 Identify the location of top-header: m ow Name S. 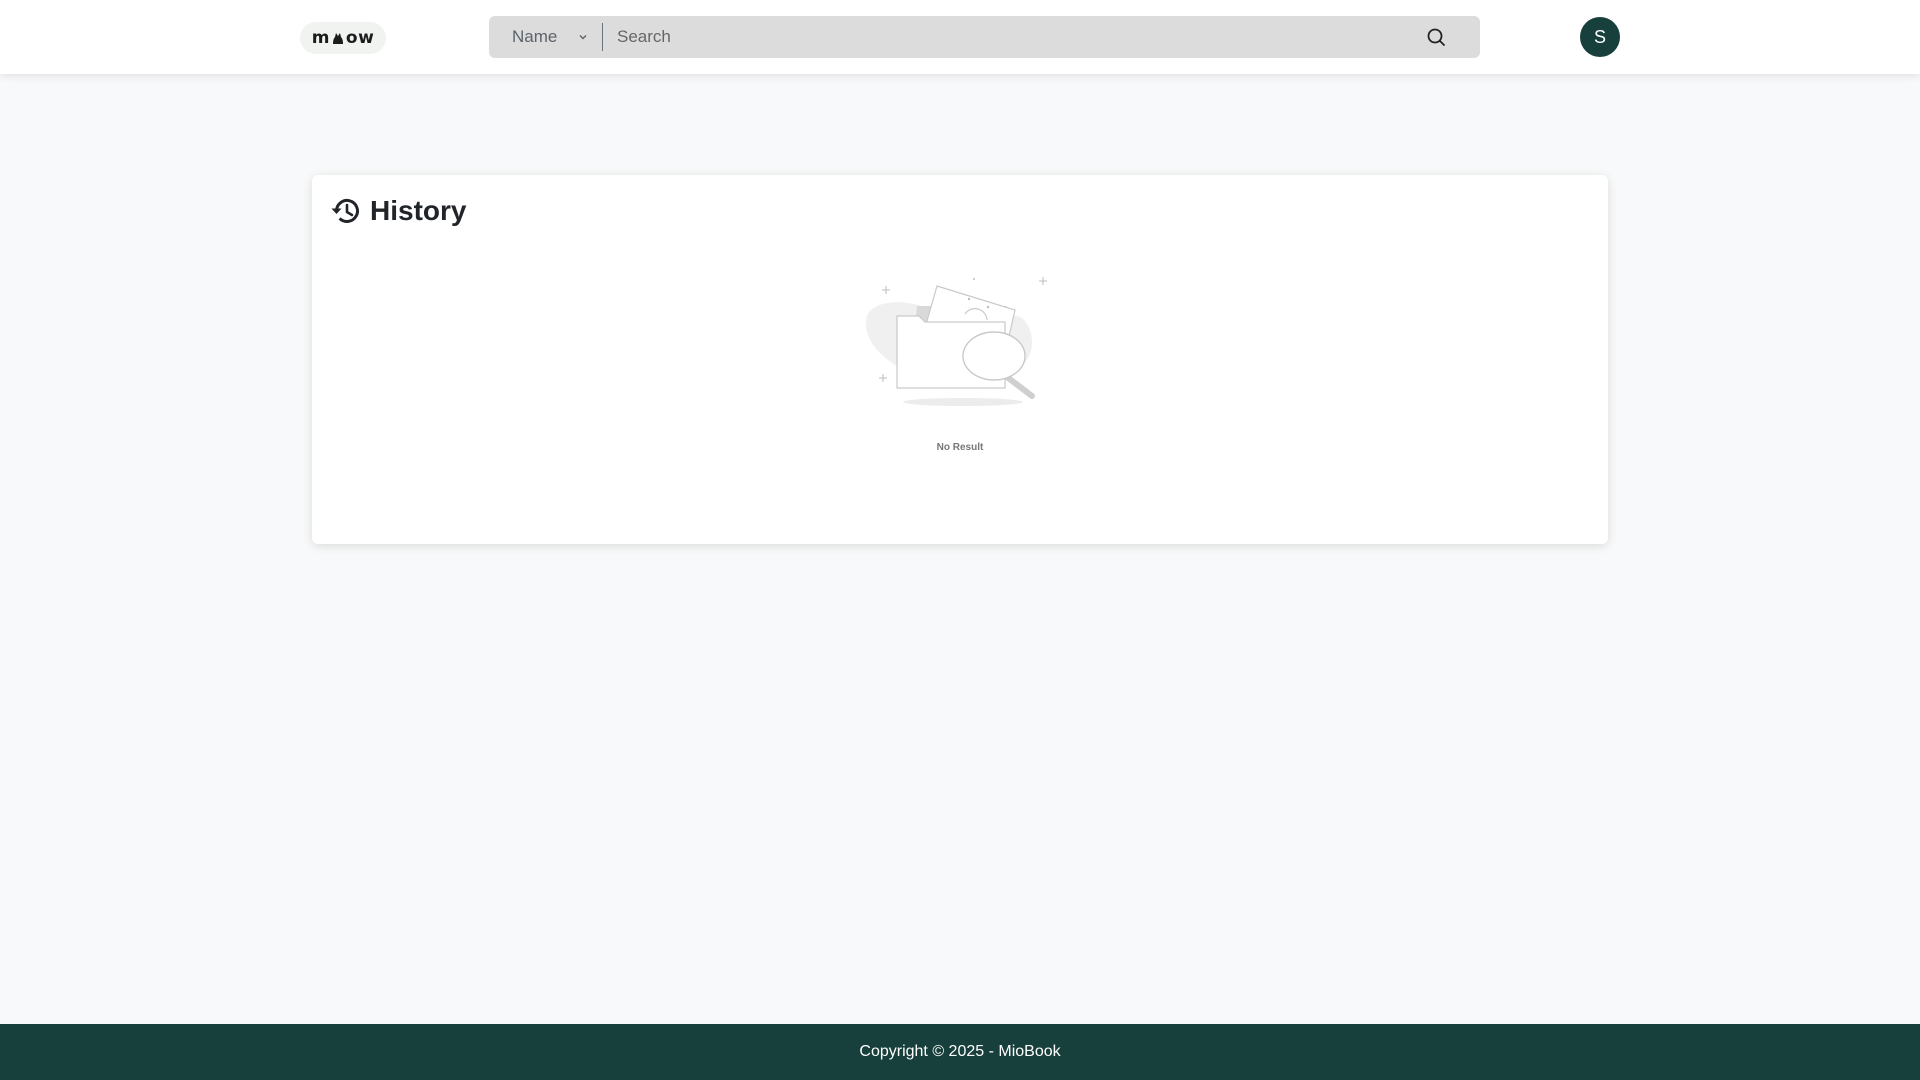
(960, 37).